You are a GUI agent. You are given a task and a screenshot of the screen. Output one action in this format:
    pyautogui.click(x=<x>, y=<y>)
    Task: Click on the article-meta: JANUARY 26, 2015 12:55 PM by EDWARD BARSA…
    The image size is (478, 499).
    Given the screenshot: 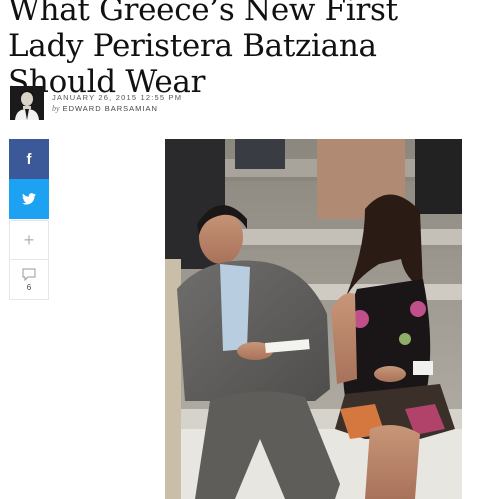 What is the action you would take?
    pyautogui.click(x=117, y=103)
    